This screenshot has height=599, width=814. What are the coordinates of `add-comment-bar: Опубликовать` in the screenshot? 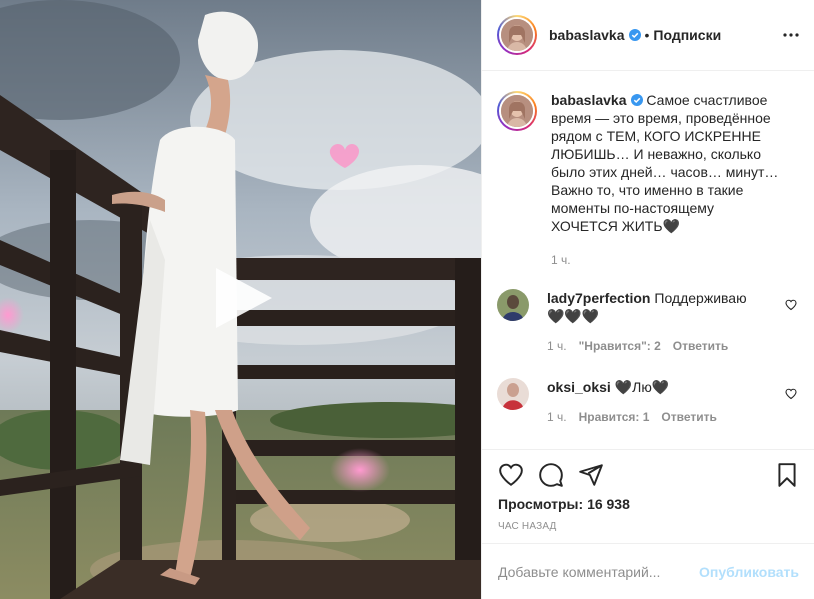 It's located at (648, 571).